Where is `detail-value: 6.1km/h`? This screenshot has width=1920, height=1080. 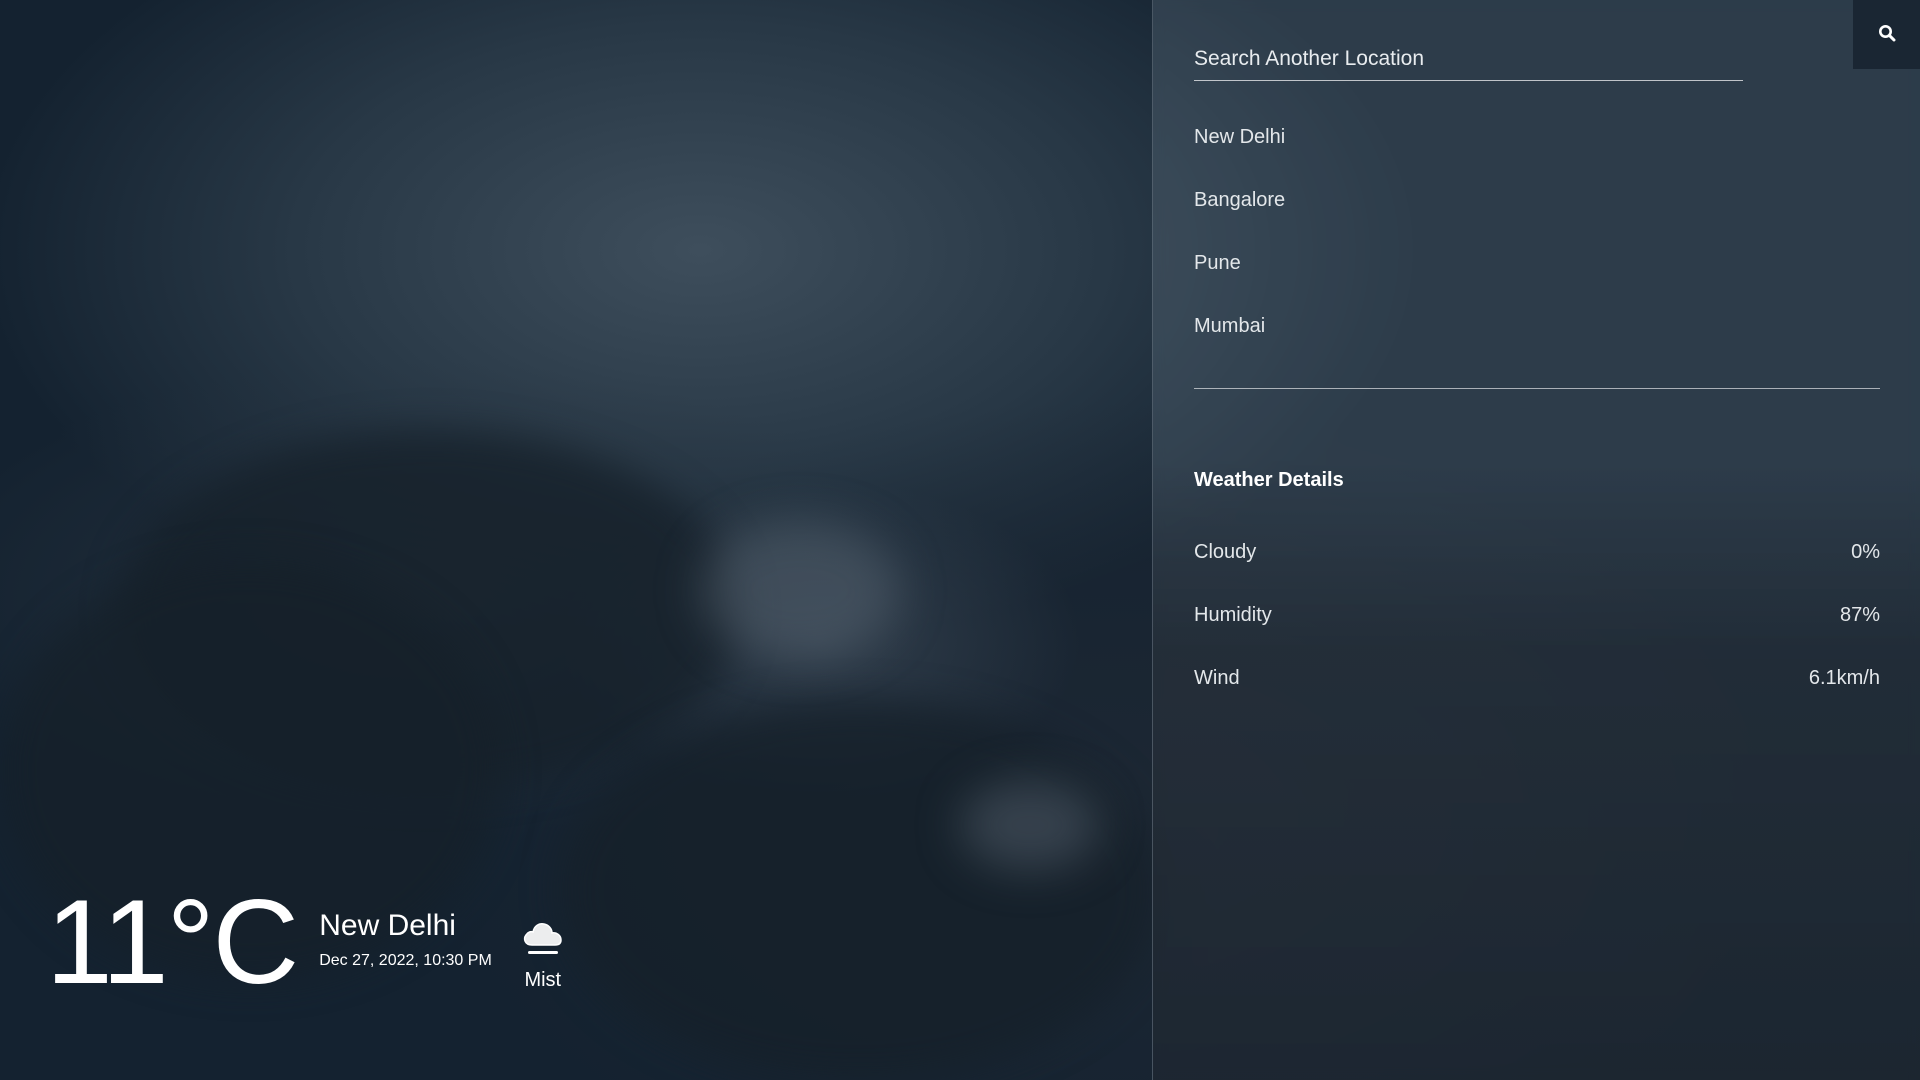 detail-value: 6.1km/h is located at coordinates (1844, 678).